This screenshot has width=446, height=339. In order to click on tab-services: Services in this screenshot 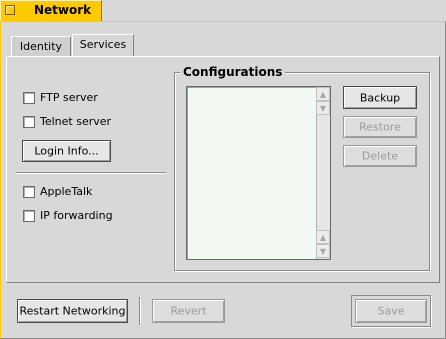, I will do `click(103, 45)`.